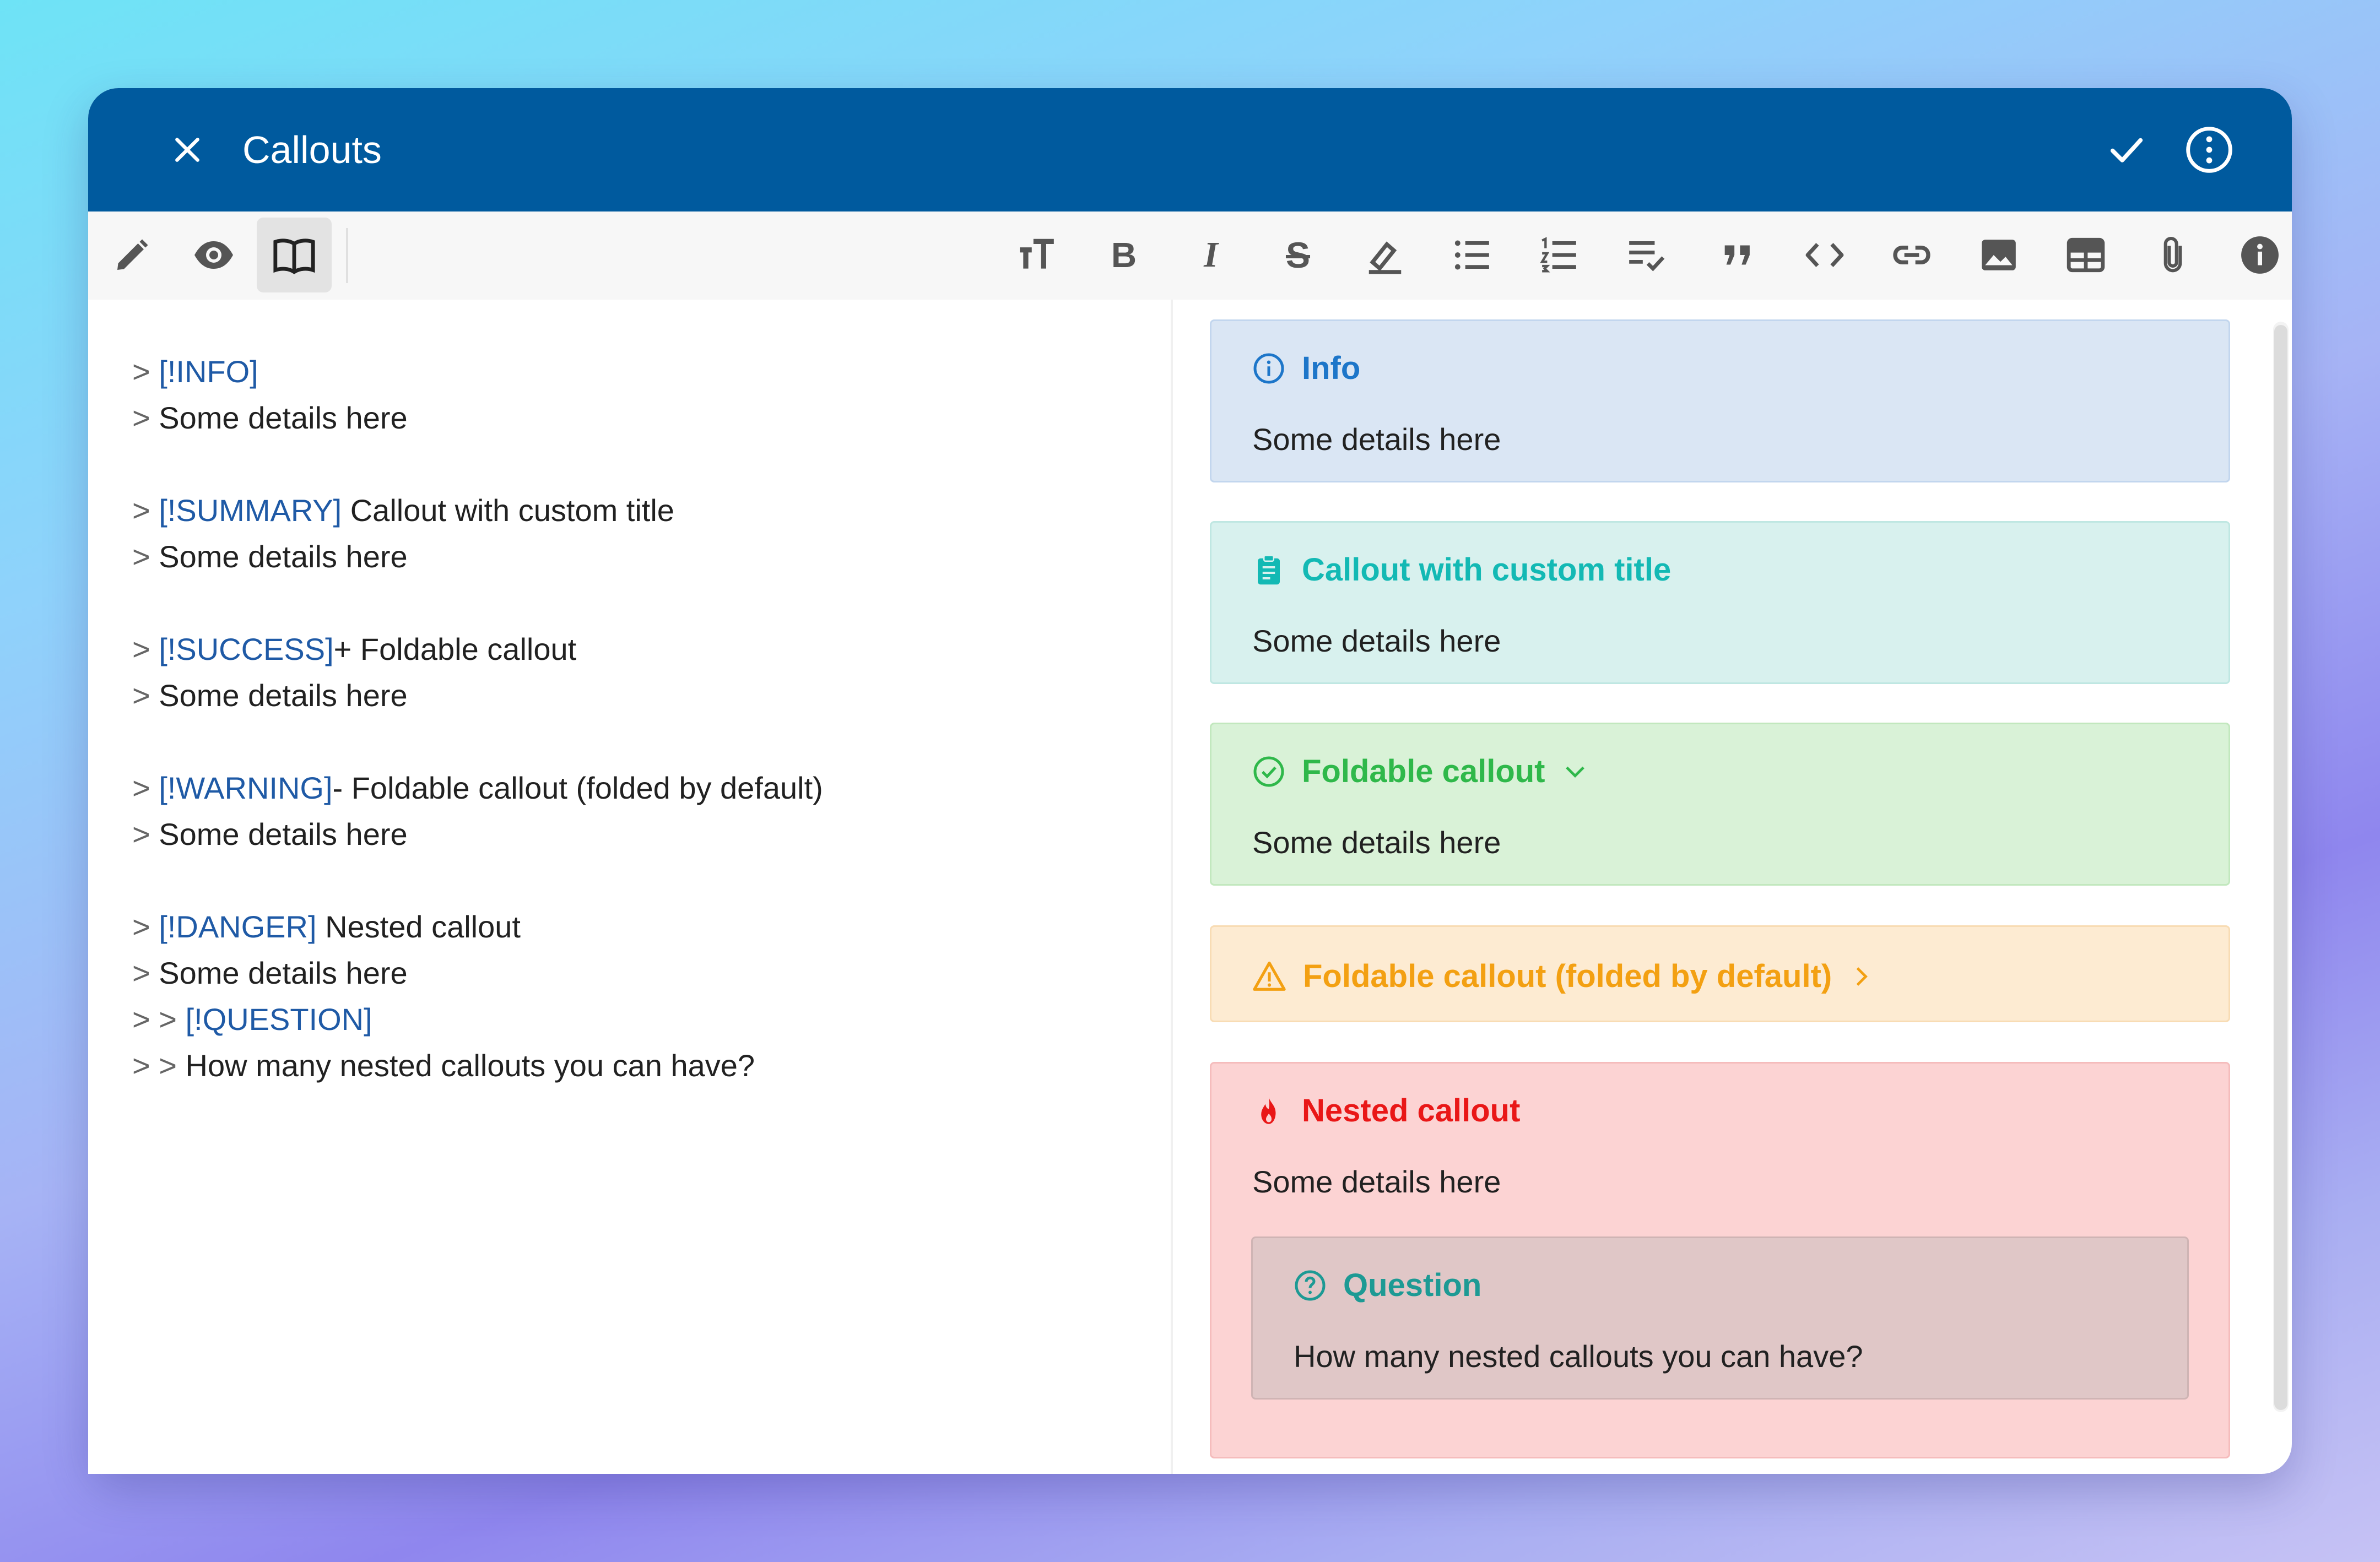 This screenshot has height=1562, width=2380. I want to click on callout-body: How many nested callouts you can have?, so click(1578, 1357).